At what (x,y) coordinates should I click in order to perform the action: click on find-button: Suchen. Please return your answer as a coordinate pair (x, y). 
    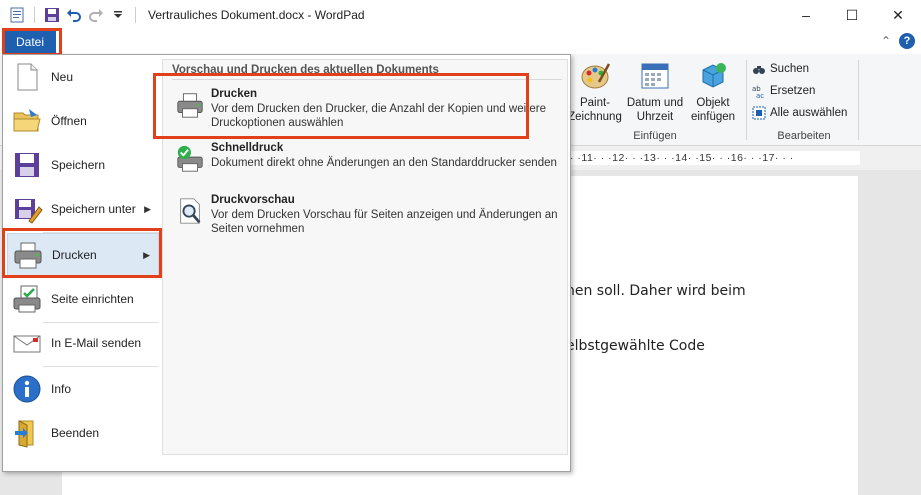
    Looking at the image, I should click on (780, 69).